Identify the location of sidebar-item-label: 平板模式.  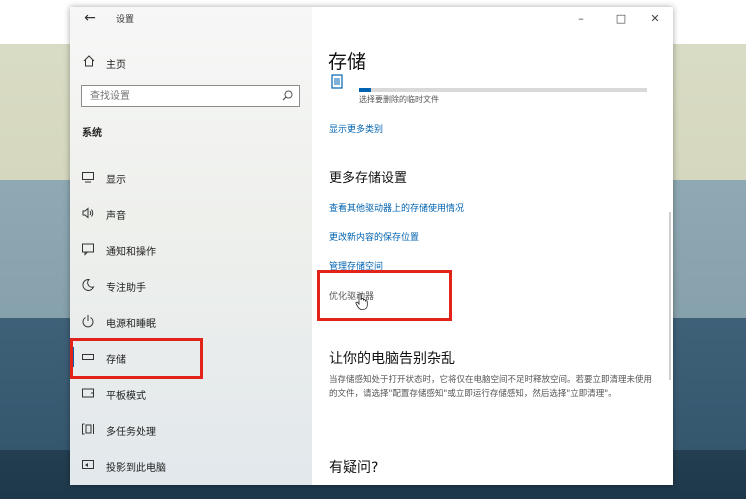
(126, 396).